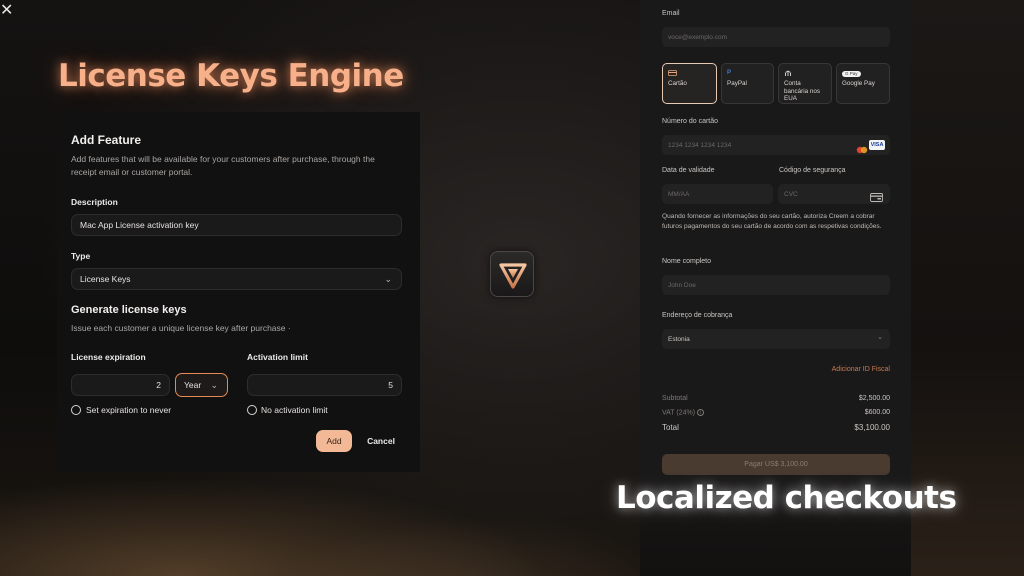 The image size is (1024, 576). What do you see at coordinates (840, 369) in the screenshot?
I see `add-tax-id-link: Adicionar ID Fiscal` at bounding box center [840, 369].